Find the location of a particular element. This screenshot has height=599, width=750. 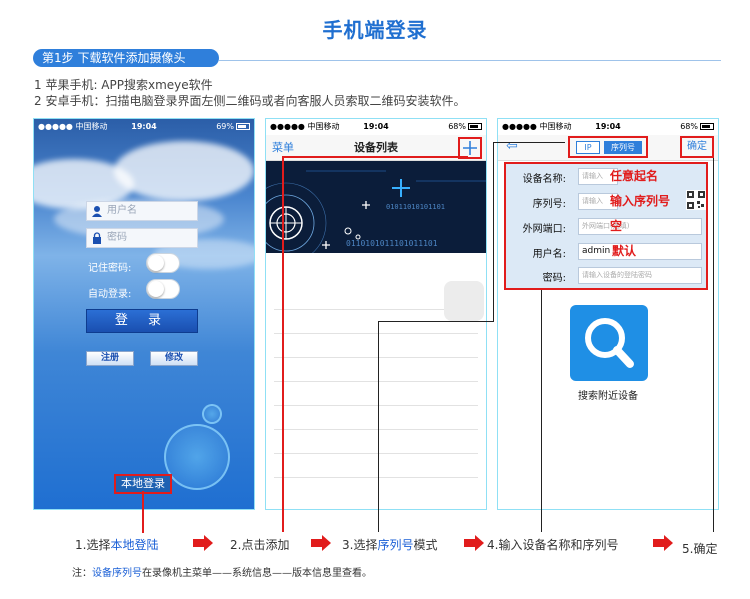

binary-text: 01011010101101 is located at coordinates (416, 207).